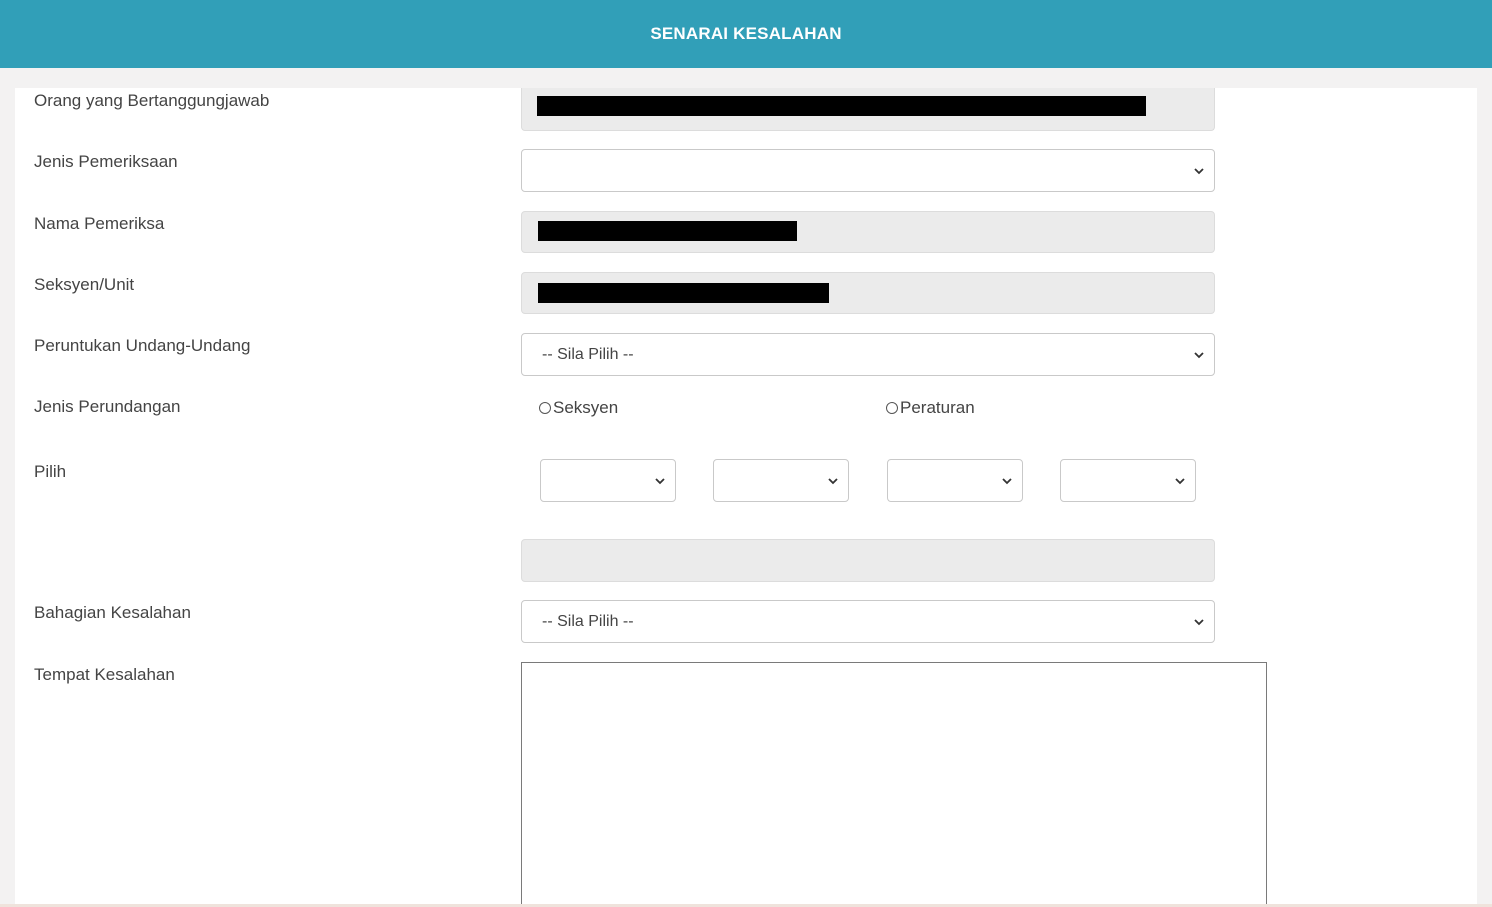  Describe the element at coordinates (142, 345) in the screenshot. I see `peruntukan-label: Peruntukan Undang-Undang` at that location.